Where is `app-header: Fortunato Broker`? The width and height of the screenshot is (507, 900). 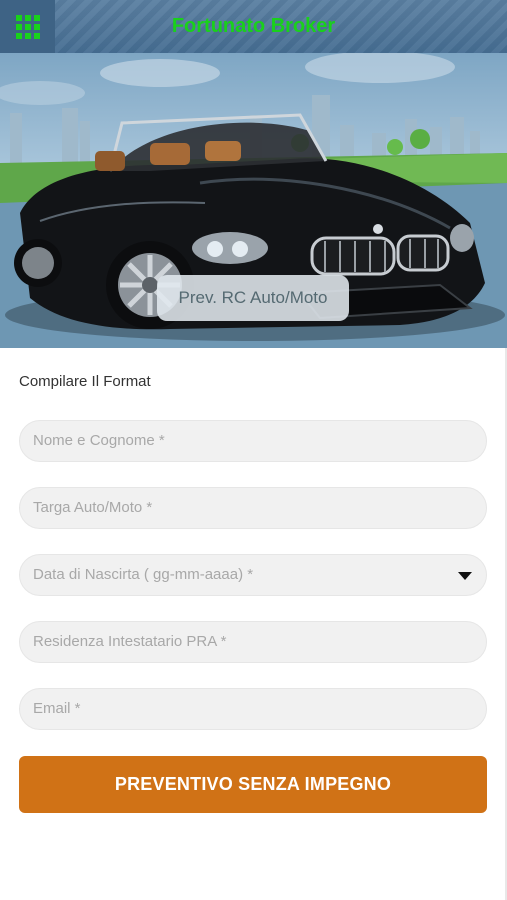 app-header: Fortunato Broker is located at coordinates (253, 26).